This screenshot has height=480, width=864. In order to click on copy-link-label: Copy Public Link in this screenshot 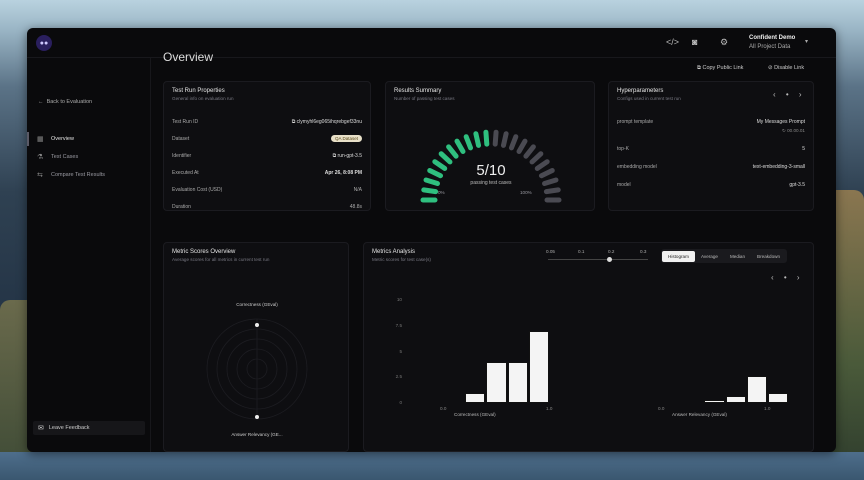, I will do `click(723, 68)`.